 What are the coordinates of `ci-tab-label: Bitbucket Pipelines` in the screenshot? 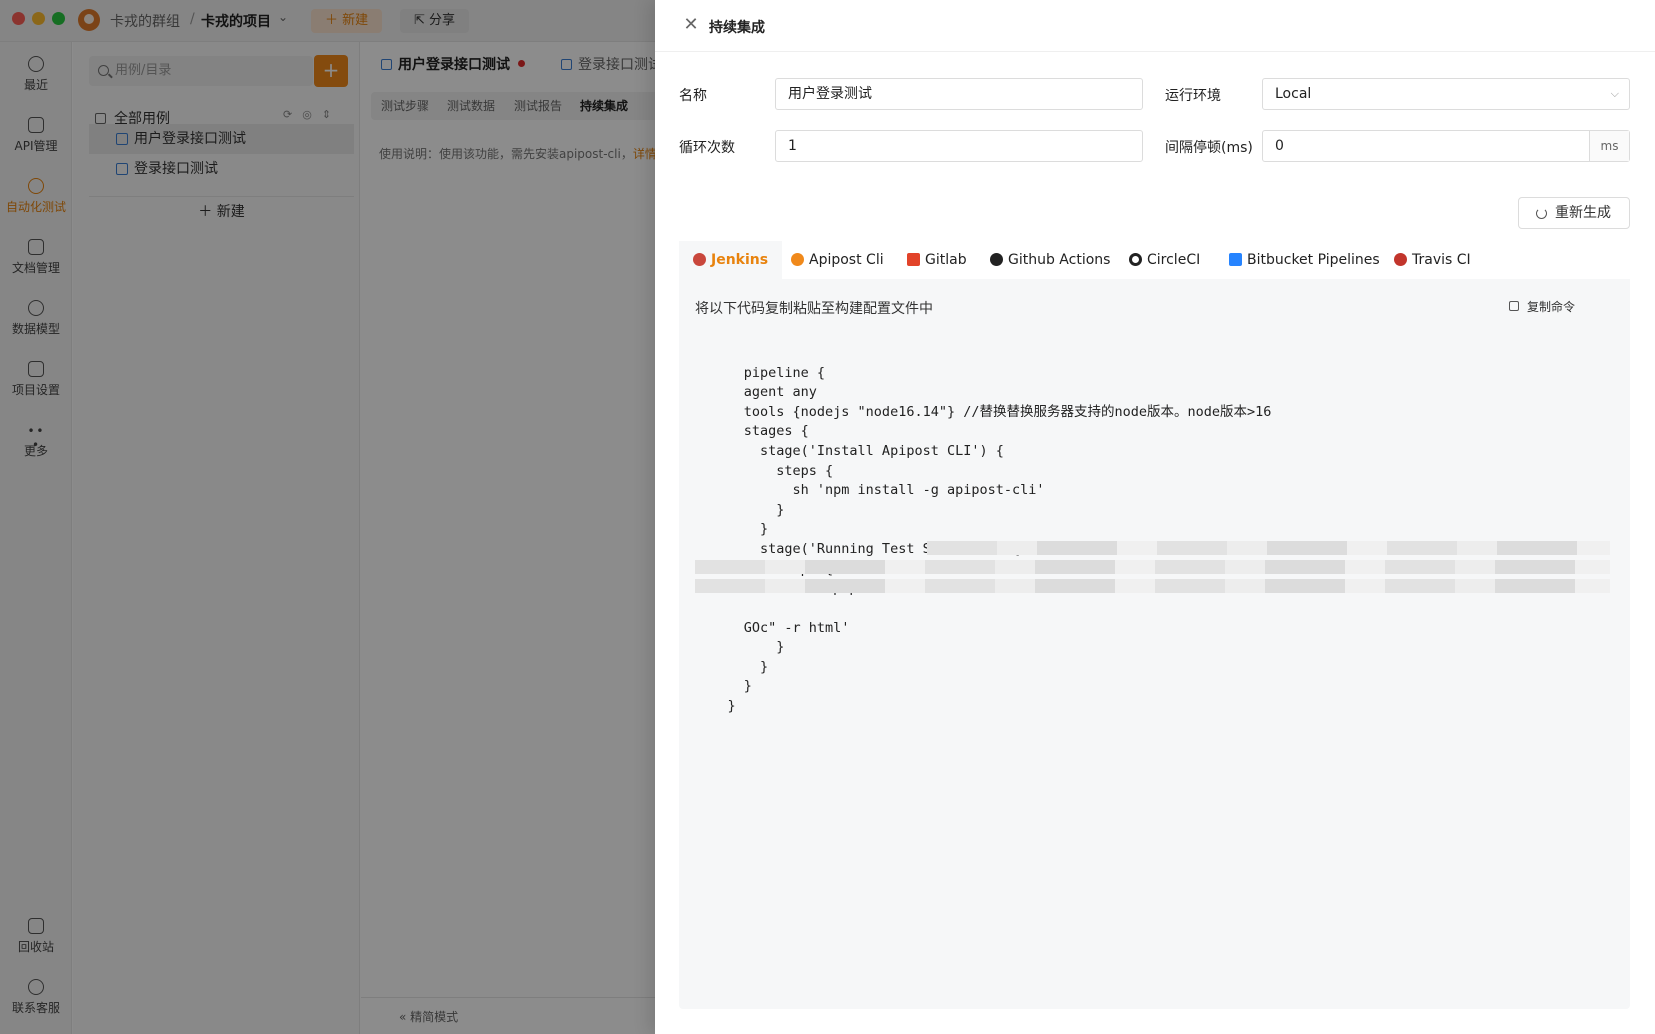 It's located at (1313, 260).